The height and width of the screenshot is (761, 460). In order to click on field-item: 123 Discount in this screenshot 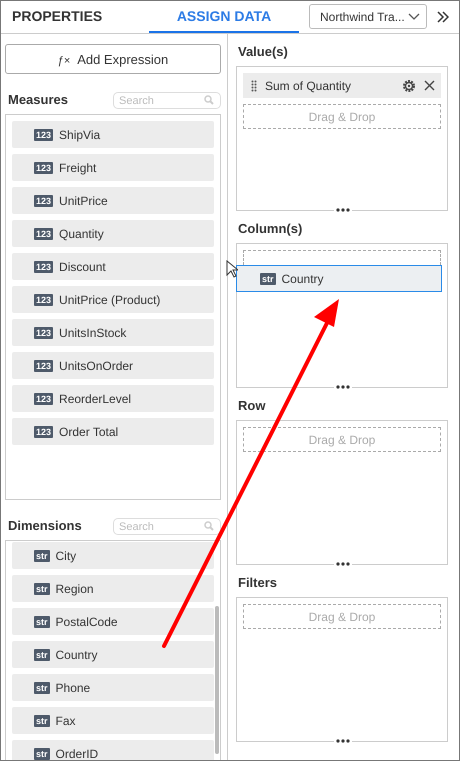, I will do `click(113, 266)`.